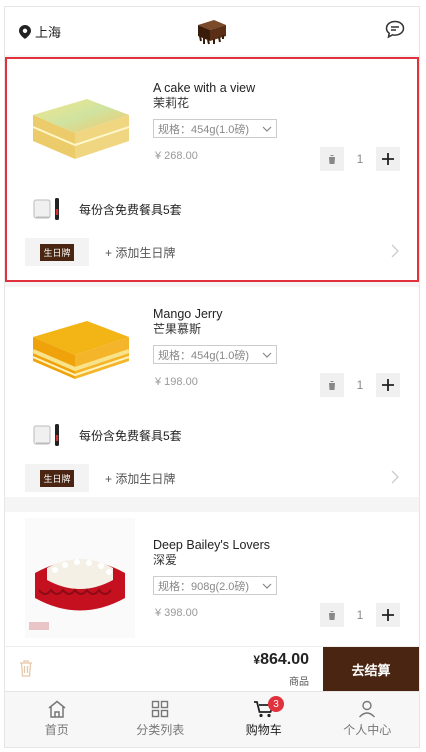 The width and height of the screenshot is (426, 752). I want to click on total-amount: 864.00, so click(284, 659).